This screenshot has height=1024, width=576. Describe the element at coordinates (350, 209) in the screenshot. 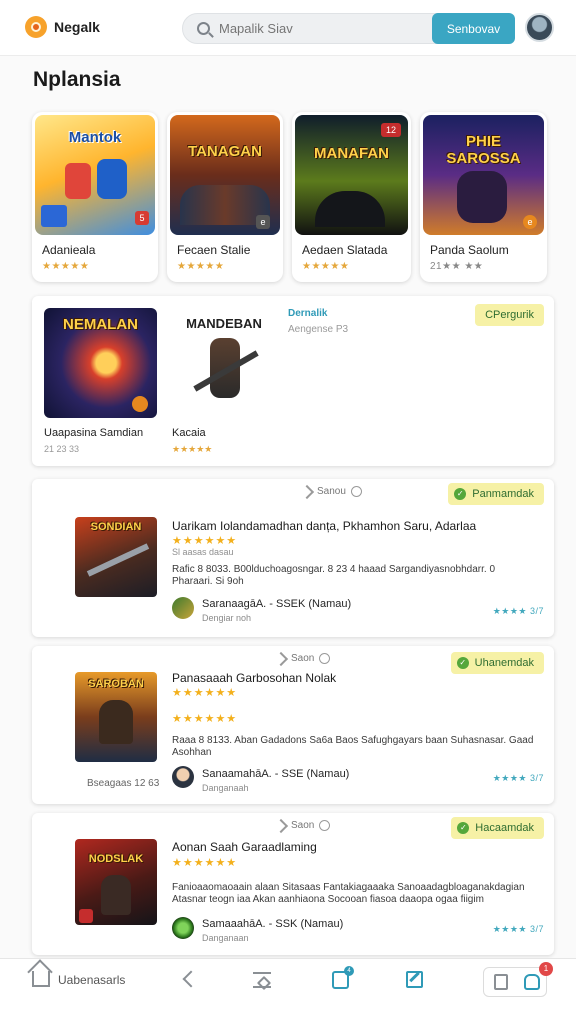

I see `soldier-silhouette` at that location.